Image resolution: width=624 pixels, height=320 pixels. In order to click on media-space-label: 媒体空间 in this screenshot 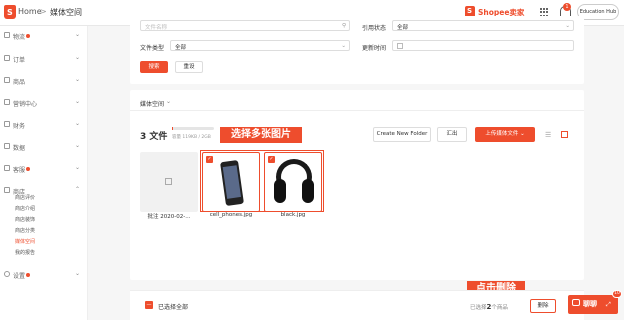, I will do `click(152, 103)`.